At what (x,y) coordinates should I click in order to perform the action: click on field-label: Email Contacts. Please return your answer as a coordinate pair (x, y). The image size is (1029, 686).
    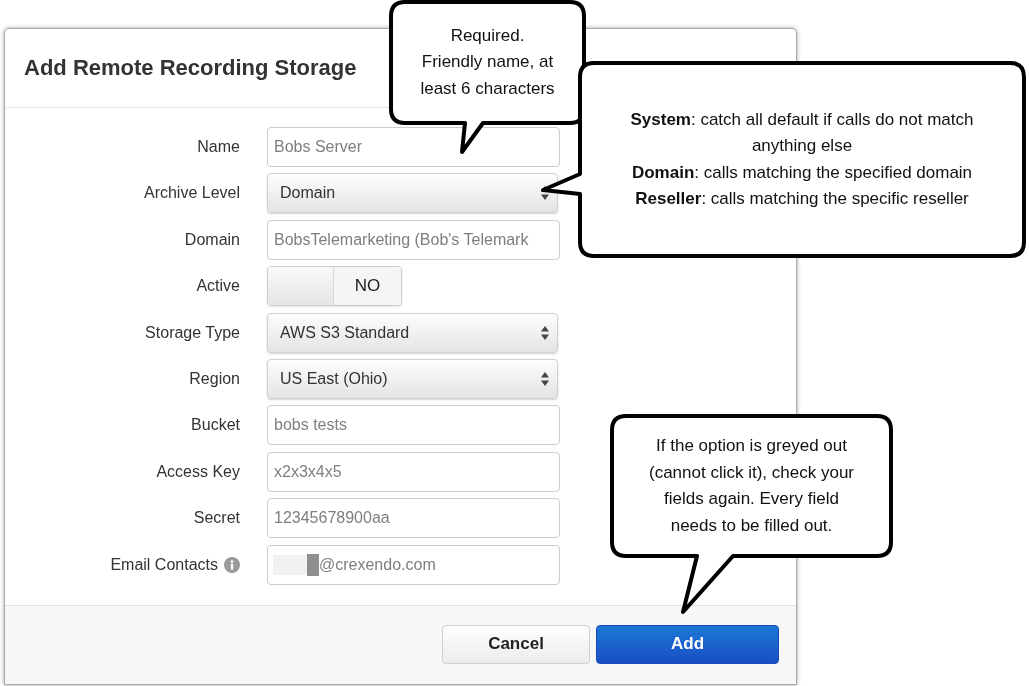
    Looking at the image, I should click on (164, 564).